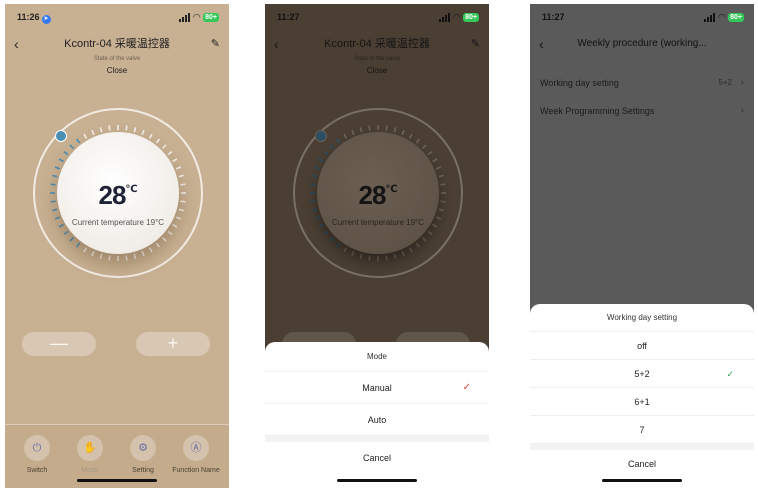  What do you see at coordinates (642, 85) in the screenshot?
I see `row-working-day-setting: Working day setting 5+2 ›` at bounding box center [642, 85].